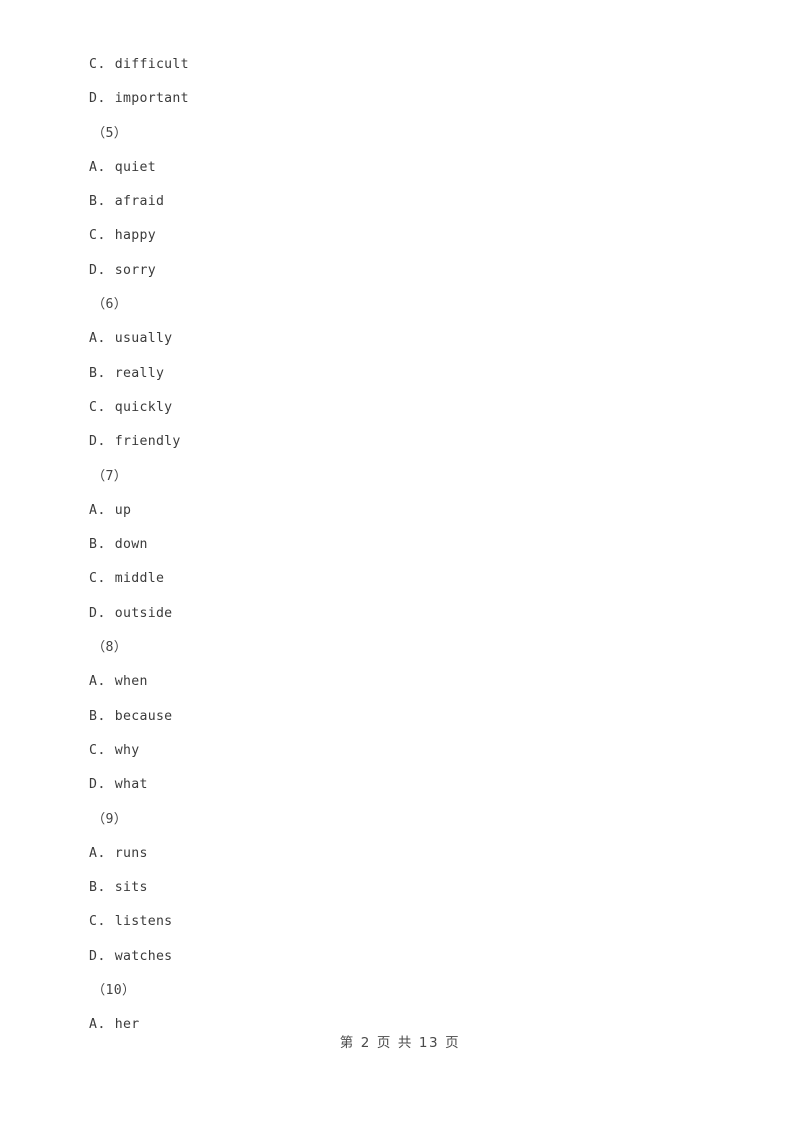  Describe the element at coordinates (409, 785) in the screenshot. I see `answer-option-d: D． what` at that location.